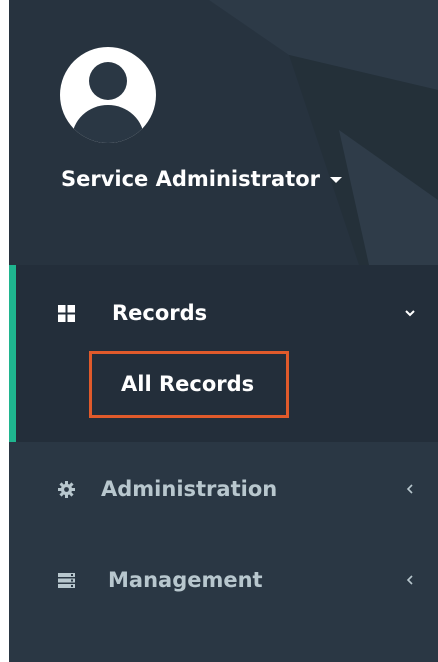 The height and width of the screenshot is (662, 438). What do you see at coordinates (66, 313) in the screenshot?
I see `grid-icon` at bounding box center [66, 313].